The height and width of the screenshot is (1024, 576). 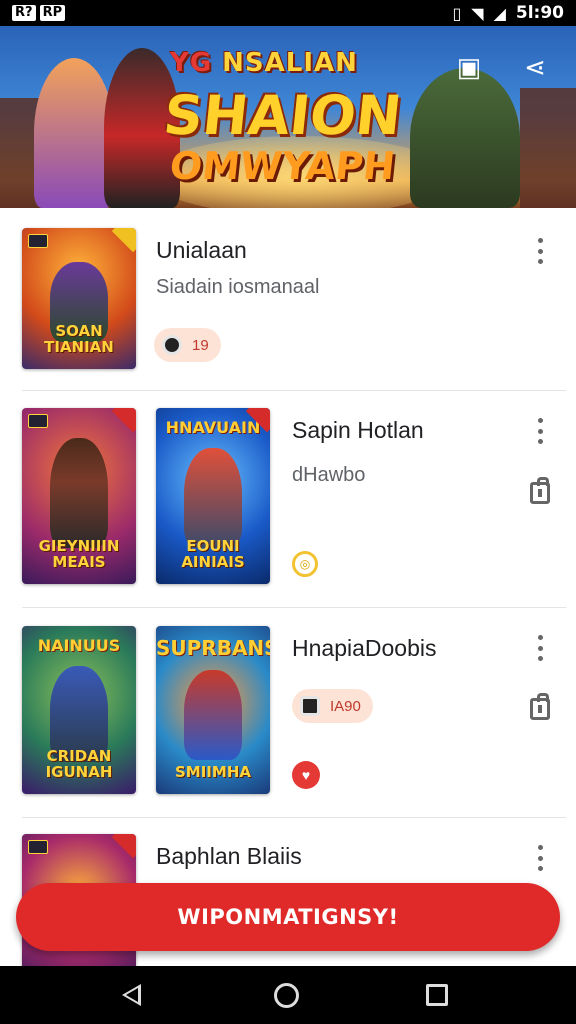 What do you see at coordinates (79, 710) in the screenshot?
I see `game-thumbnail: NAINUUS CRIDAN IGUNAH` at bounding box center [79, 710].